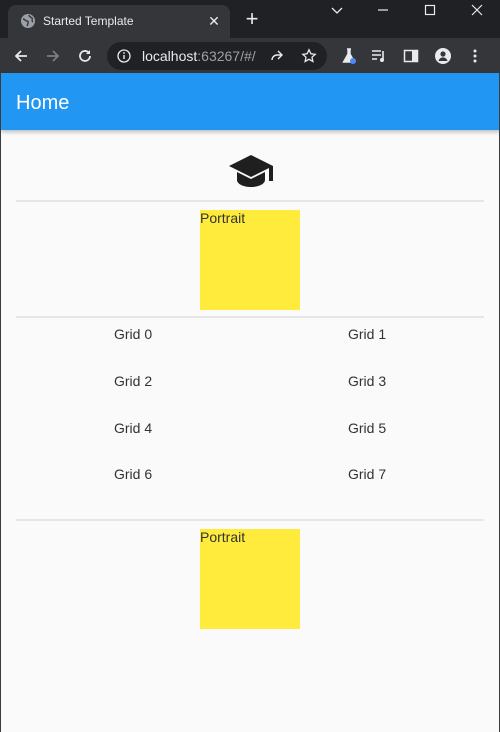  What do you see at coordinates (199, 56) in the screenshot?
I see `url-text: localhost:63267/#/` at bounding box center [199, 56].